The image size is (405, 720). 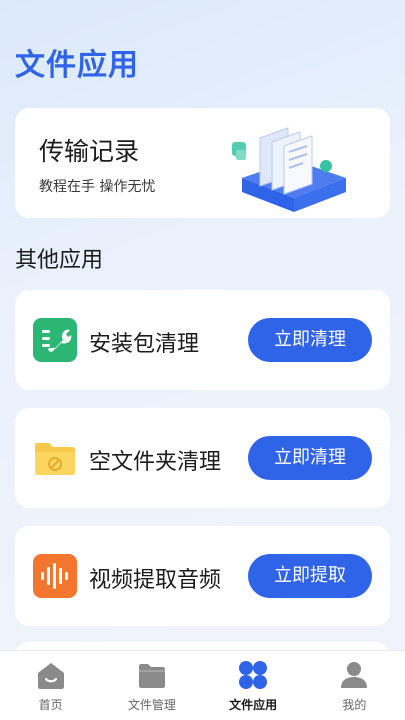 What do you see at coordinates (97, 187) in the screenshot?
I see `hero-subtitle: 教程在手 操作无忧` at bounding box center [97, 187].